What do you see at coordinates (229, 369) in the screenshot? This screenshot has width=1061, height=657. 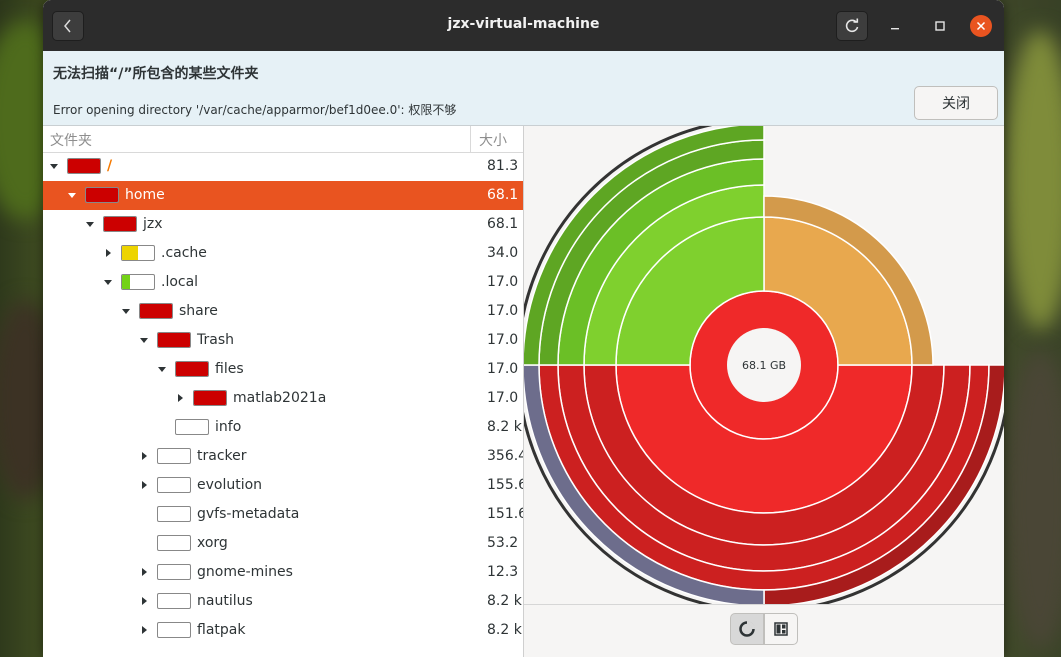 I see `folder-name: files` at bounding box center [229, 369].